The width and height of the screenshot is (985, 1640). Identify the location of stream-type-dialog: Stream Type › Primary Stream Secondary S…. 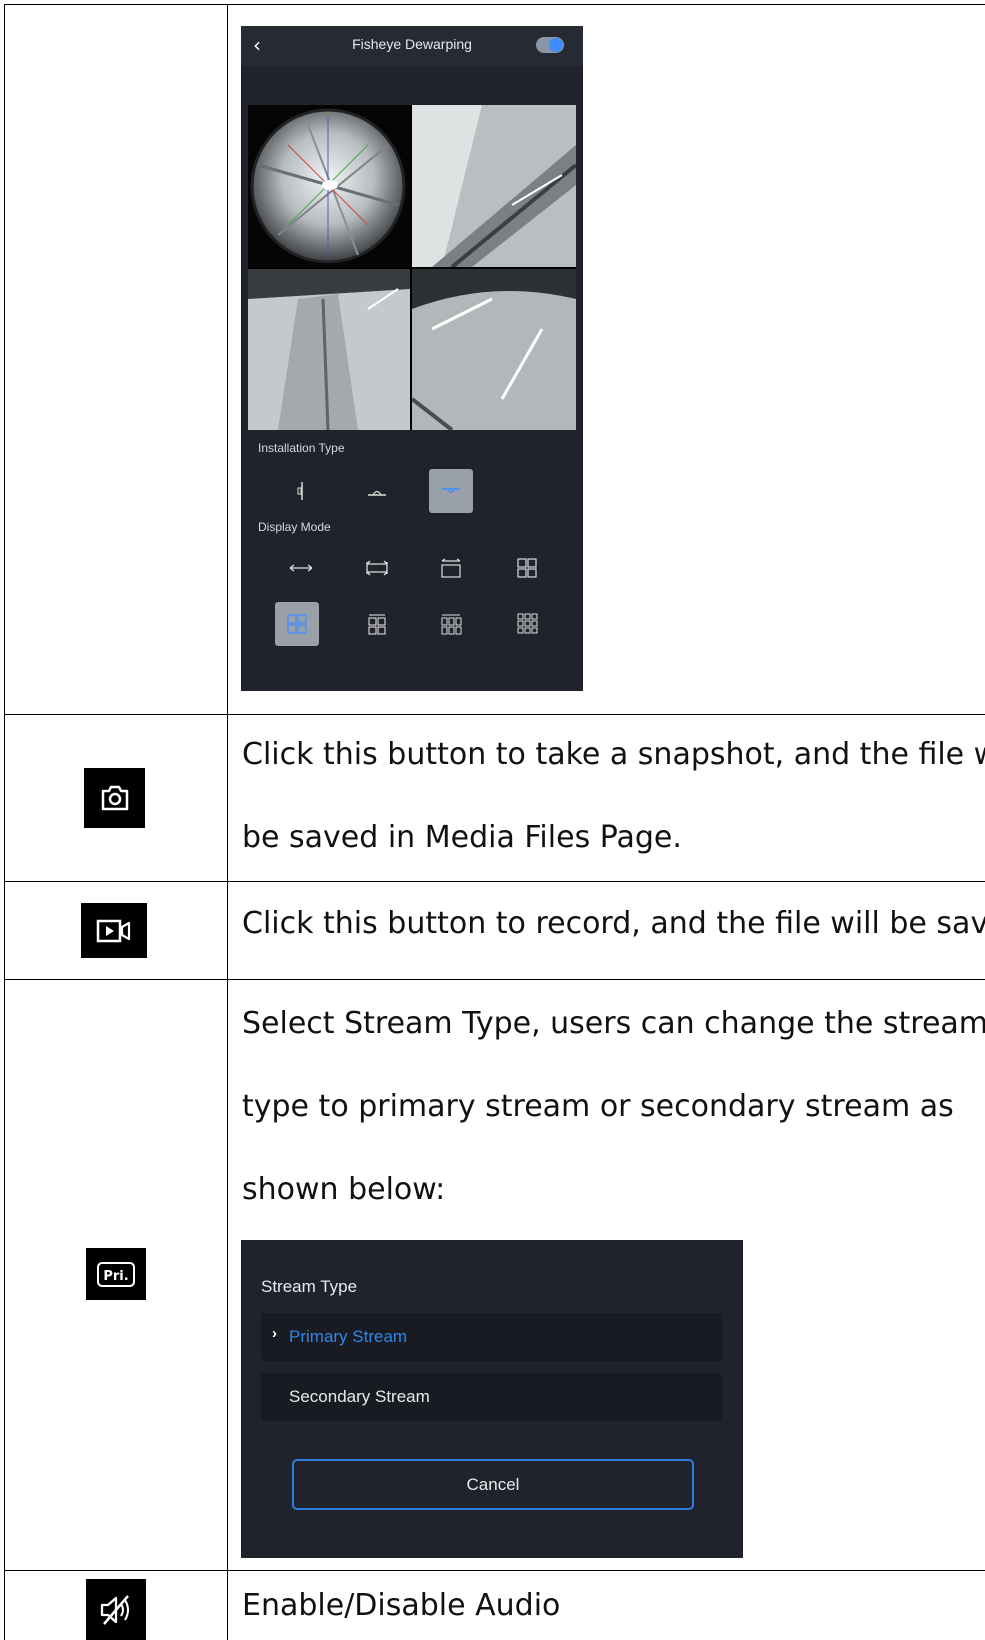
(492, 1399).